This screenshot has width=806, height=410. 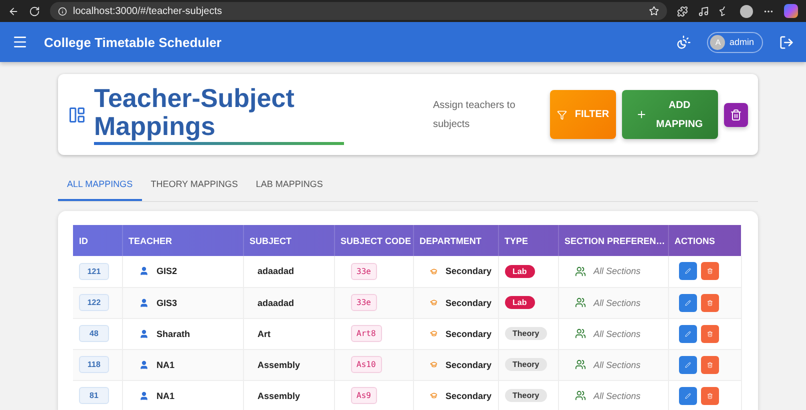 I want to click on filter-button: FILTER, so click(x=583, y=114).